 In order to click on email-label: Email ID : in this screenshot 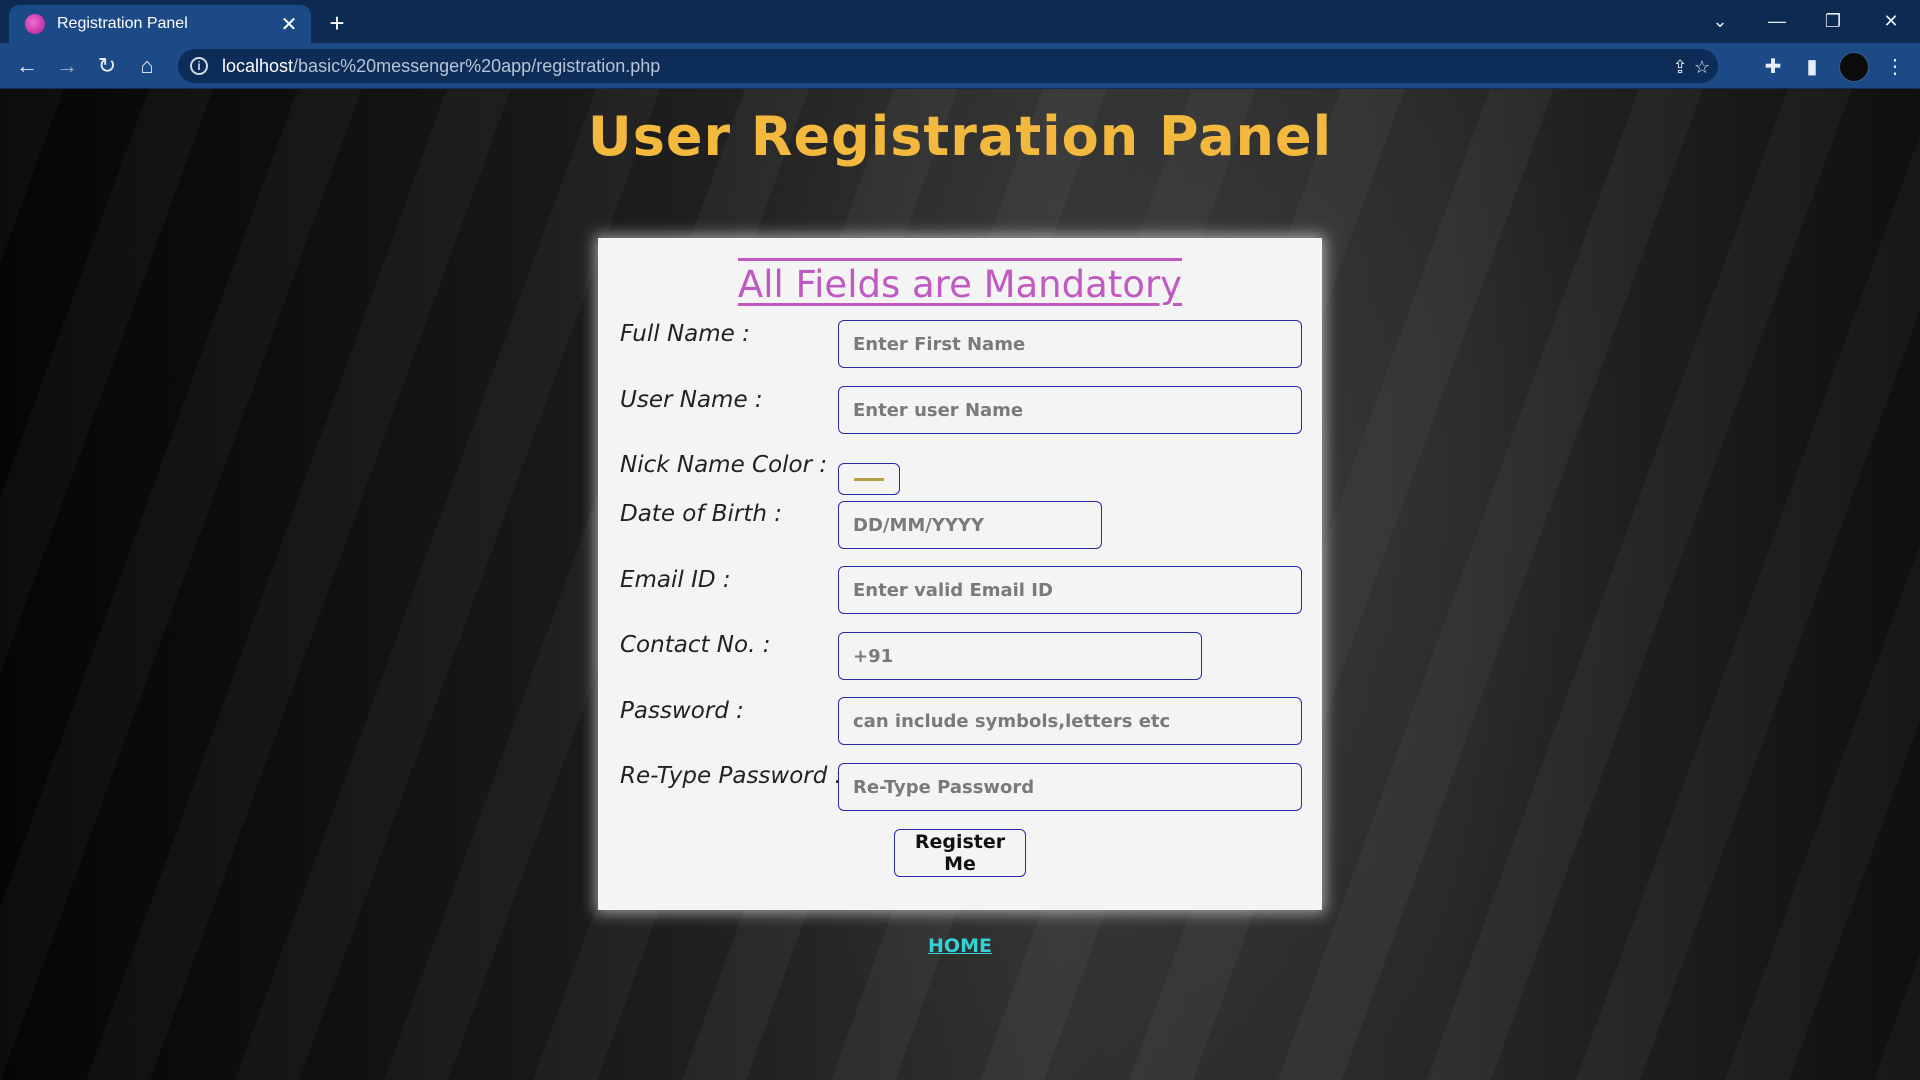, I will do `click(675, 580)`.